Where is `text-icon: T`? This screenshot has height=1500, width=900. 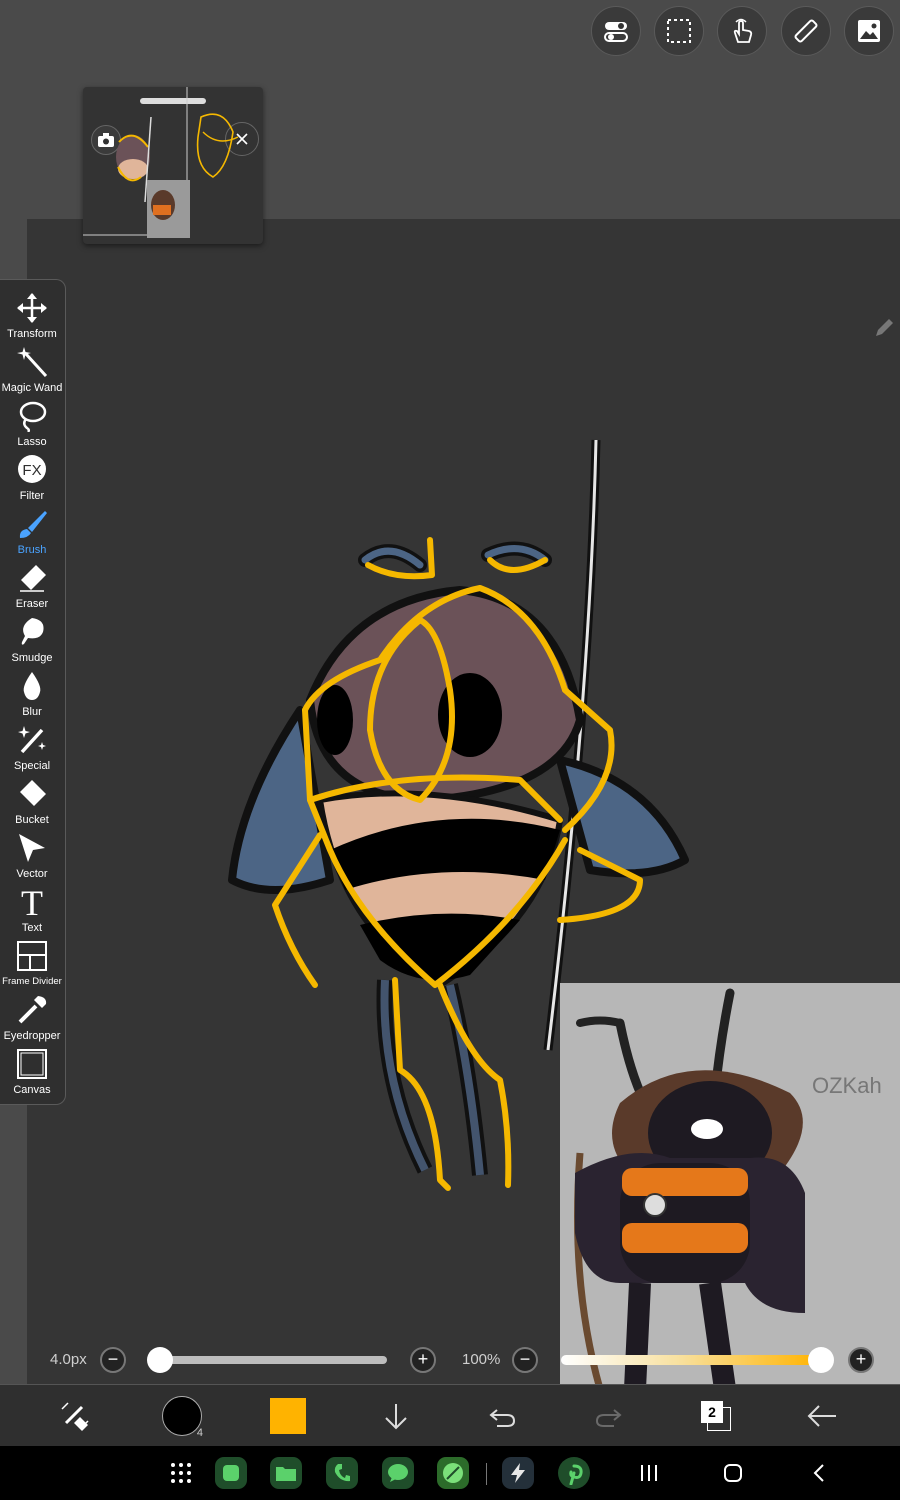
text-icon: T is located at coordinates (32, 902).